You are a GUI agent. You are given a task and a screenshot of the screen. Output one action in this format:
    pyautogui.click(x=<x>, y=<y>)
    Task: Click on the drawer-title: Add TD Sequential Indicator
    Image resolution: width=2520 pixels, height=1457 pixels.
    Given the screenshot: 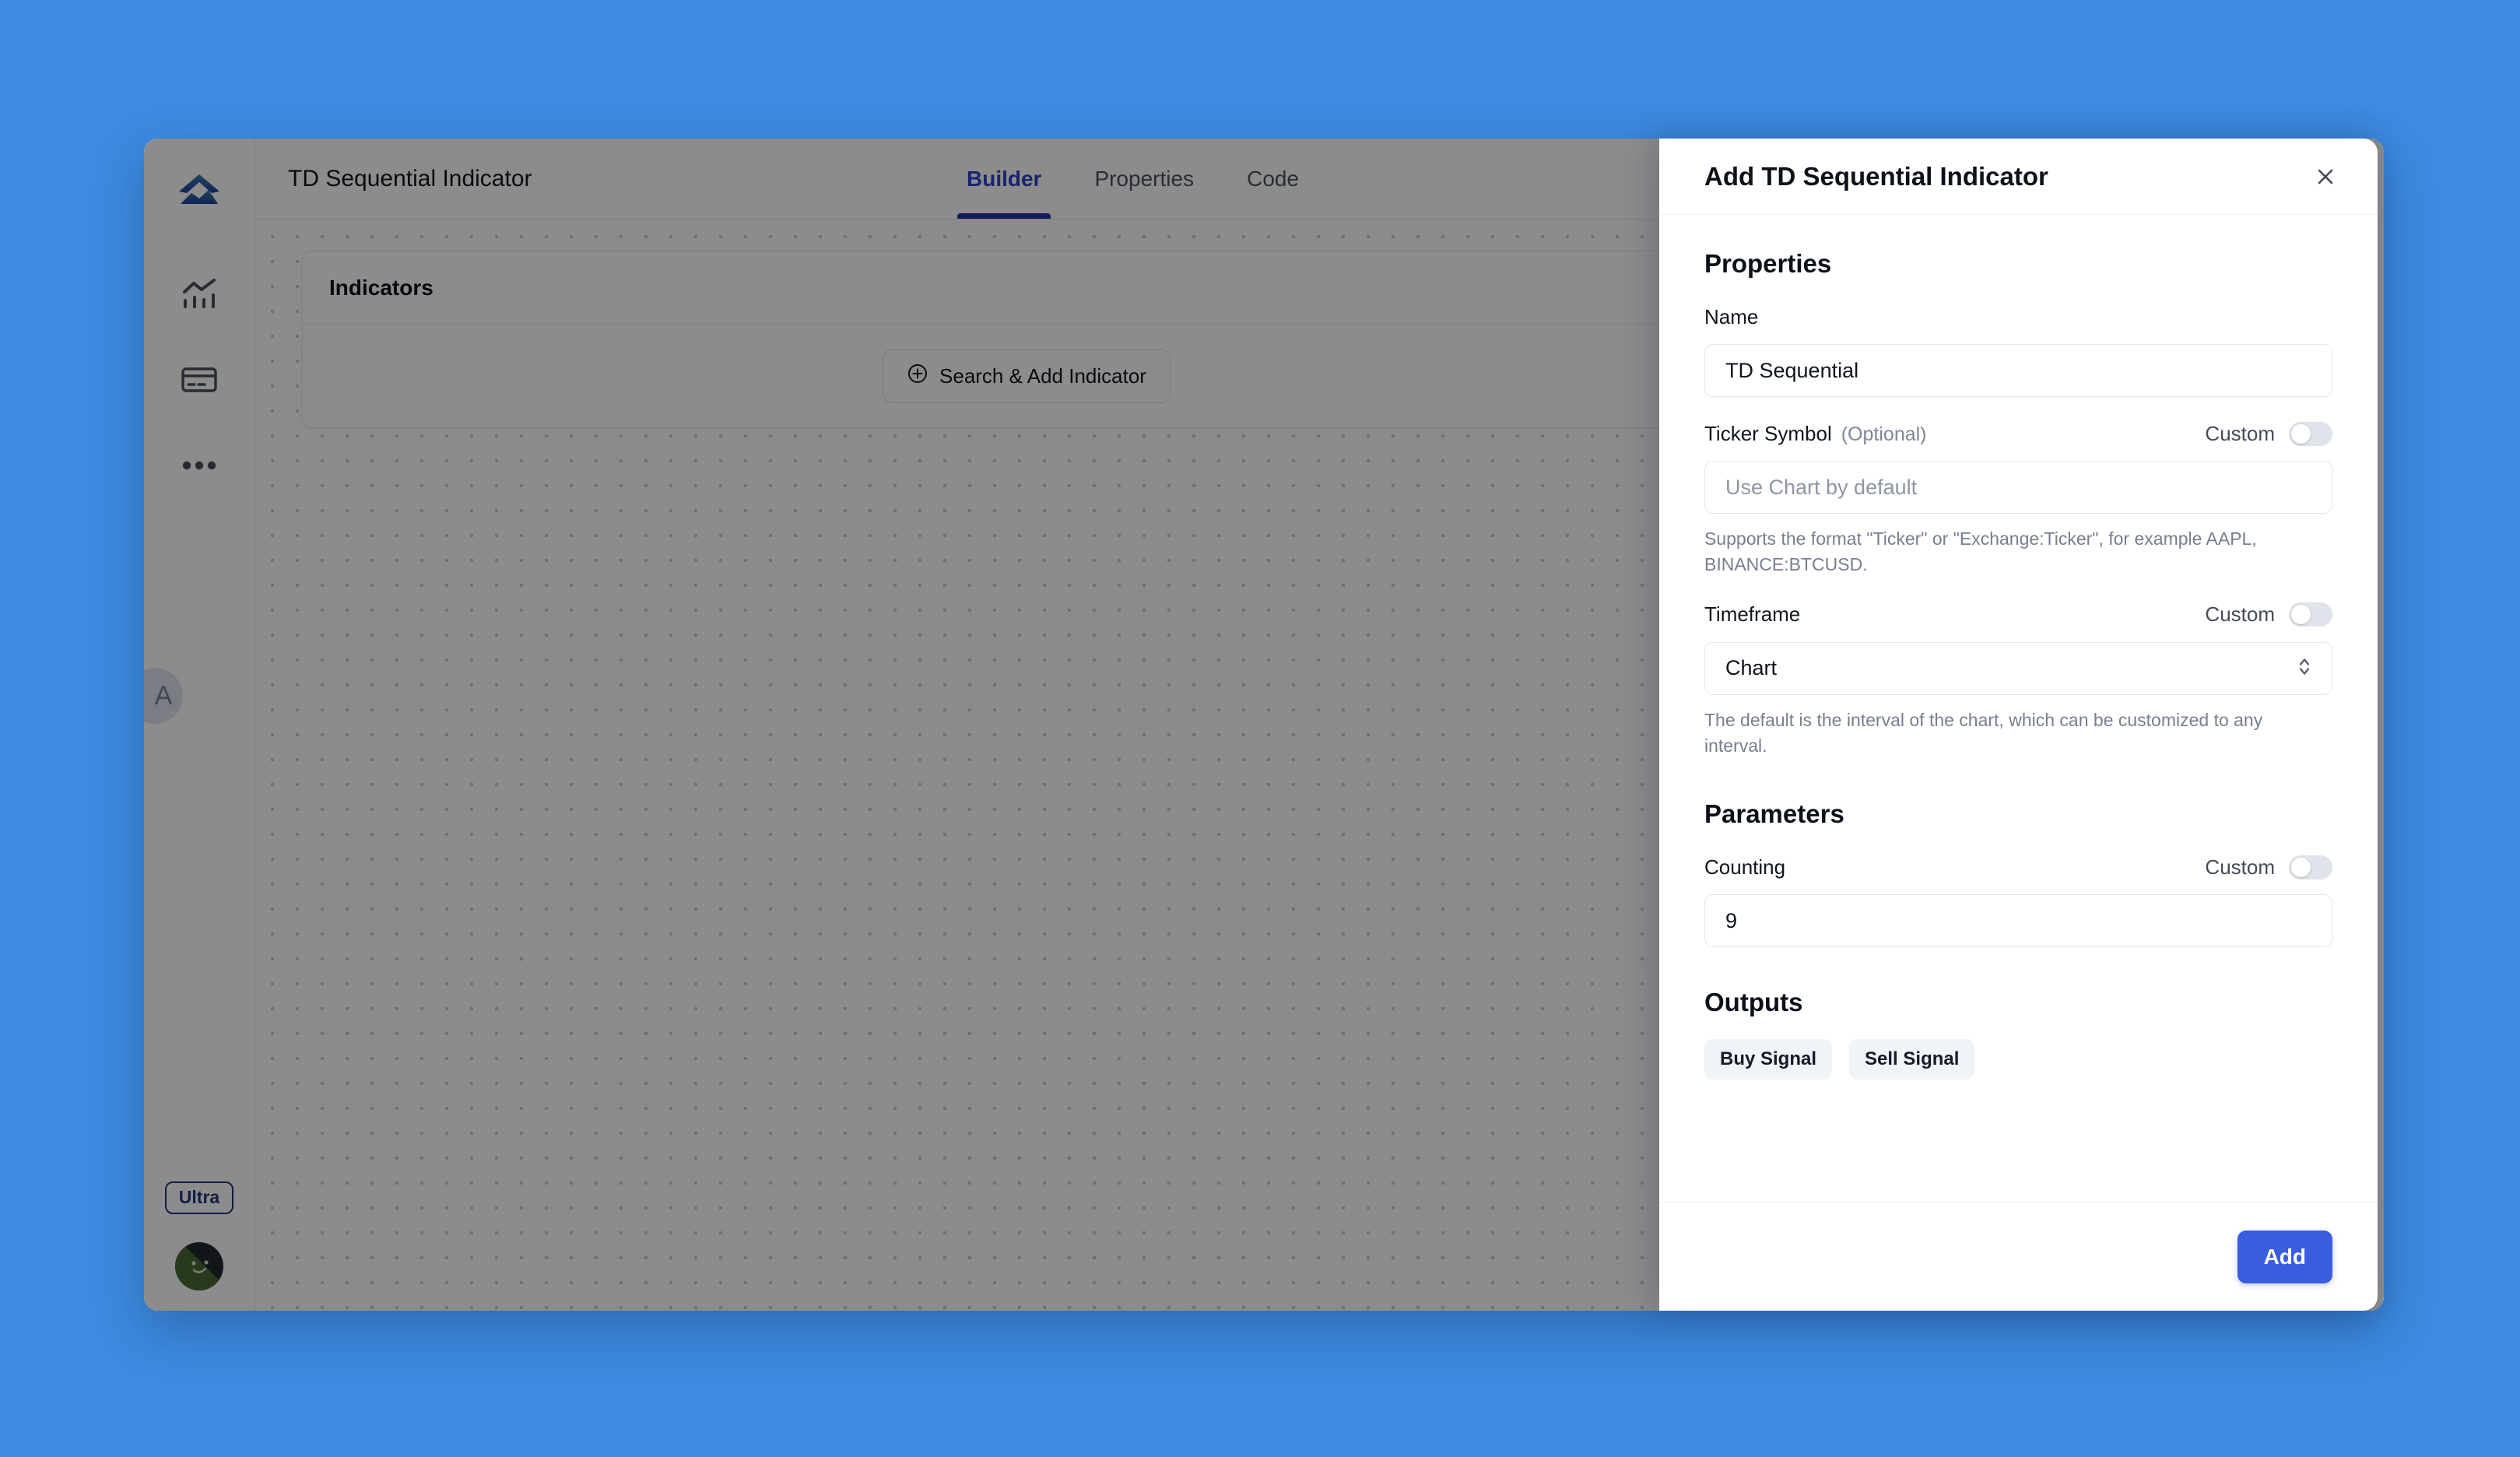 What is the action you would take?
    pyautogui.click(x=1876, y=176)
    